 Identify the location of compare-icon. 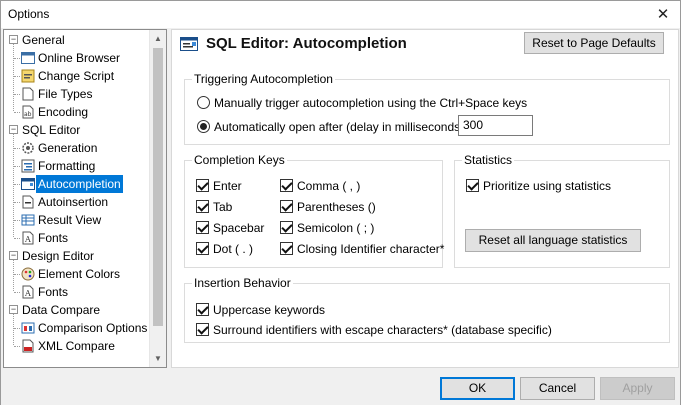
(28, 328).